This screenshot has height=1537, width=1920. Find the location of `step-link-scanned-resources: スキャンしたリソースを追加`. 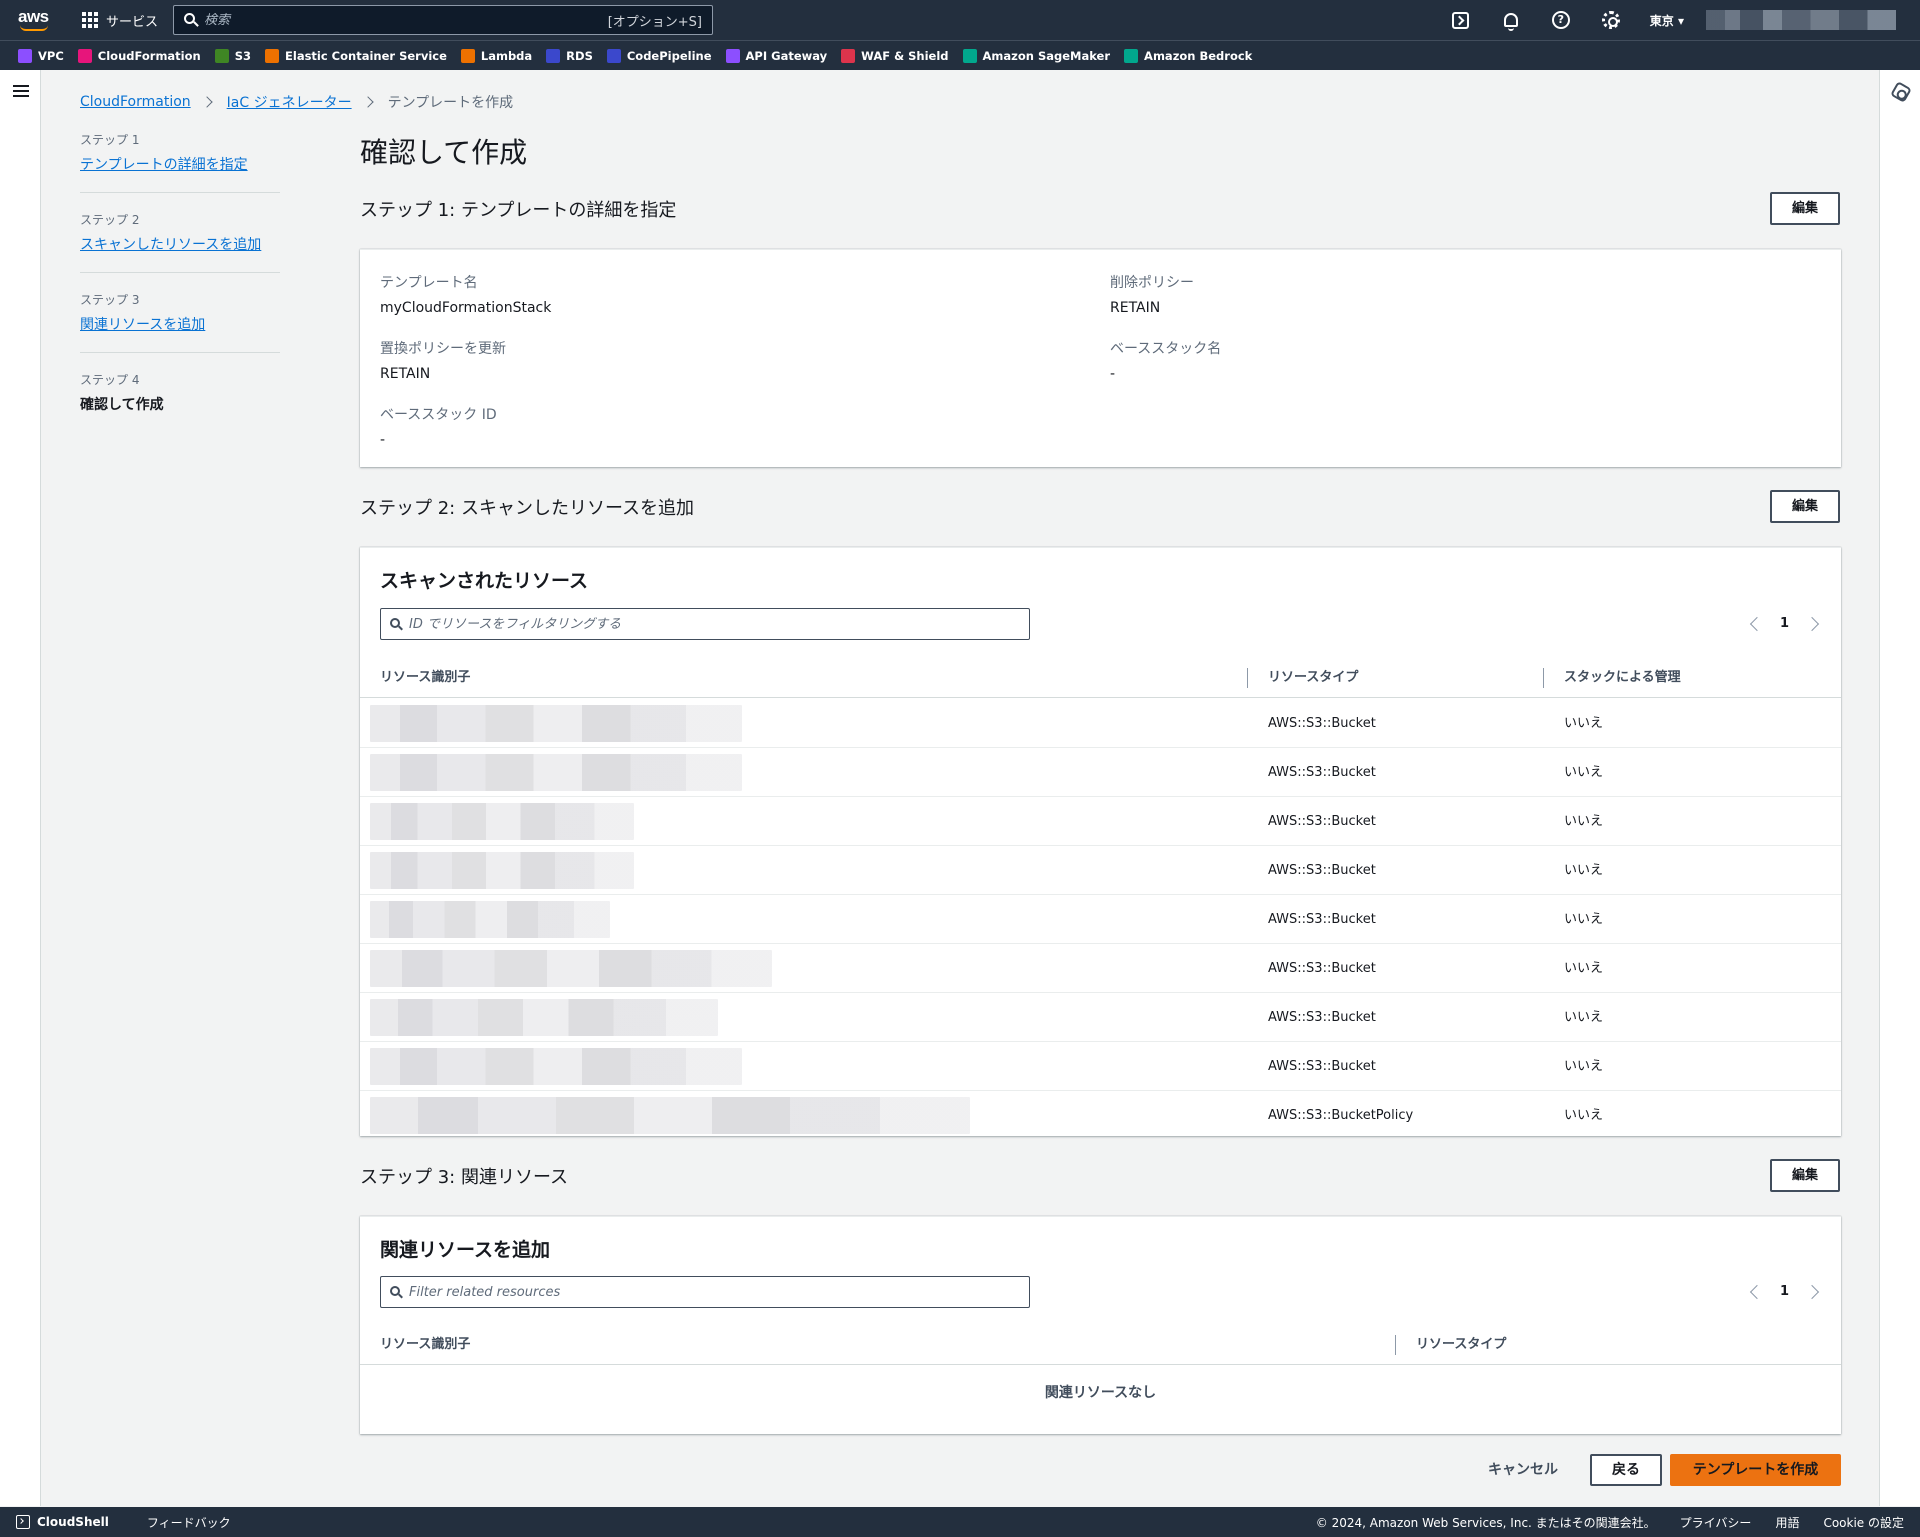

step-link-scanned-resources: スキャンしたリソースを追加 is located at coordinates (170, 245).